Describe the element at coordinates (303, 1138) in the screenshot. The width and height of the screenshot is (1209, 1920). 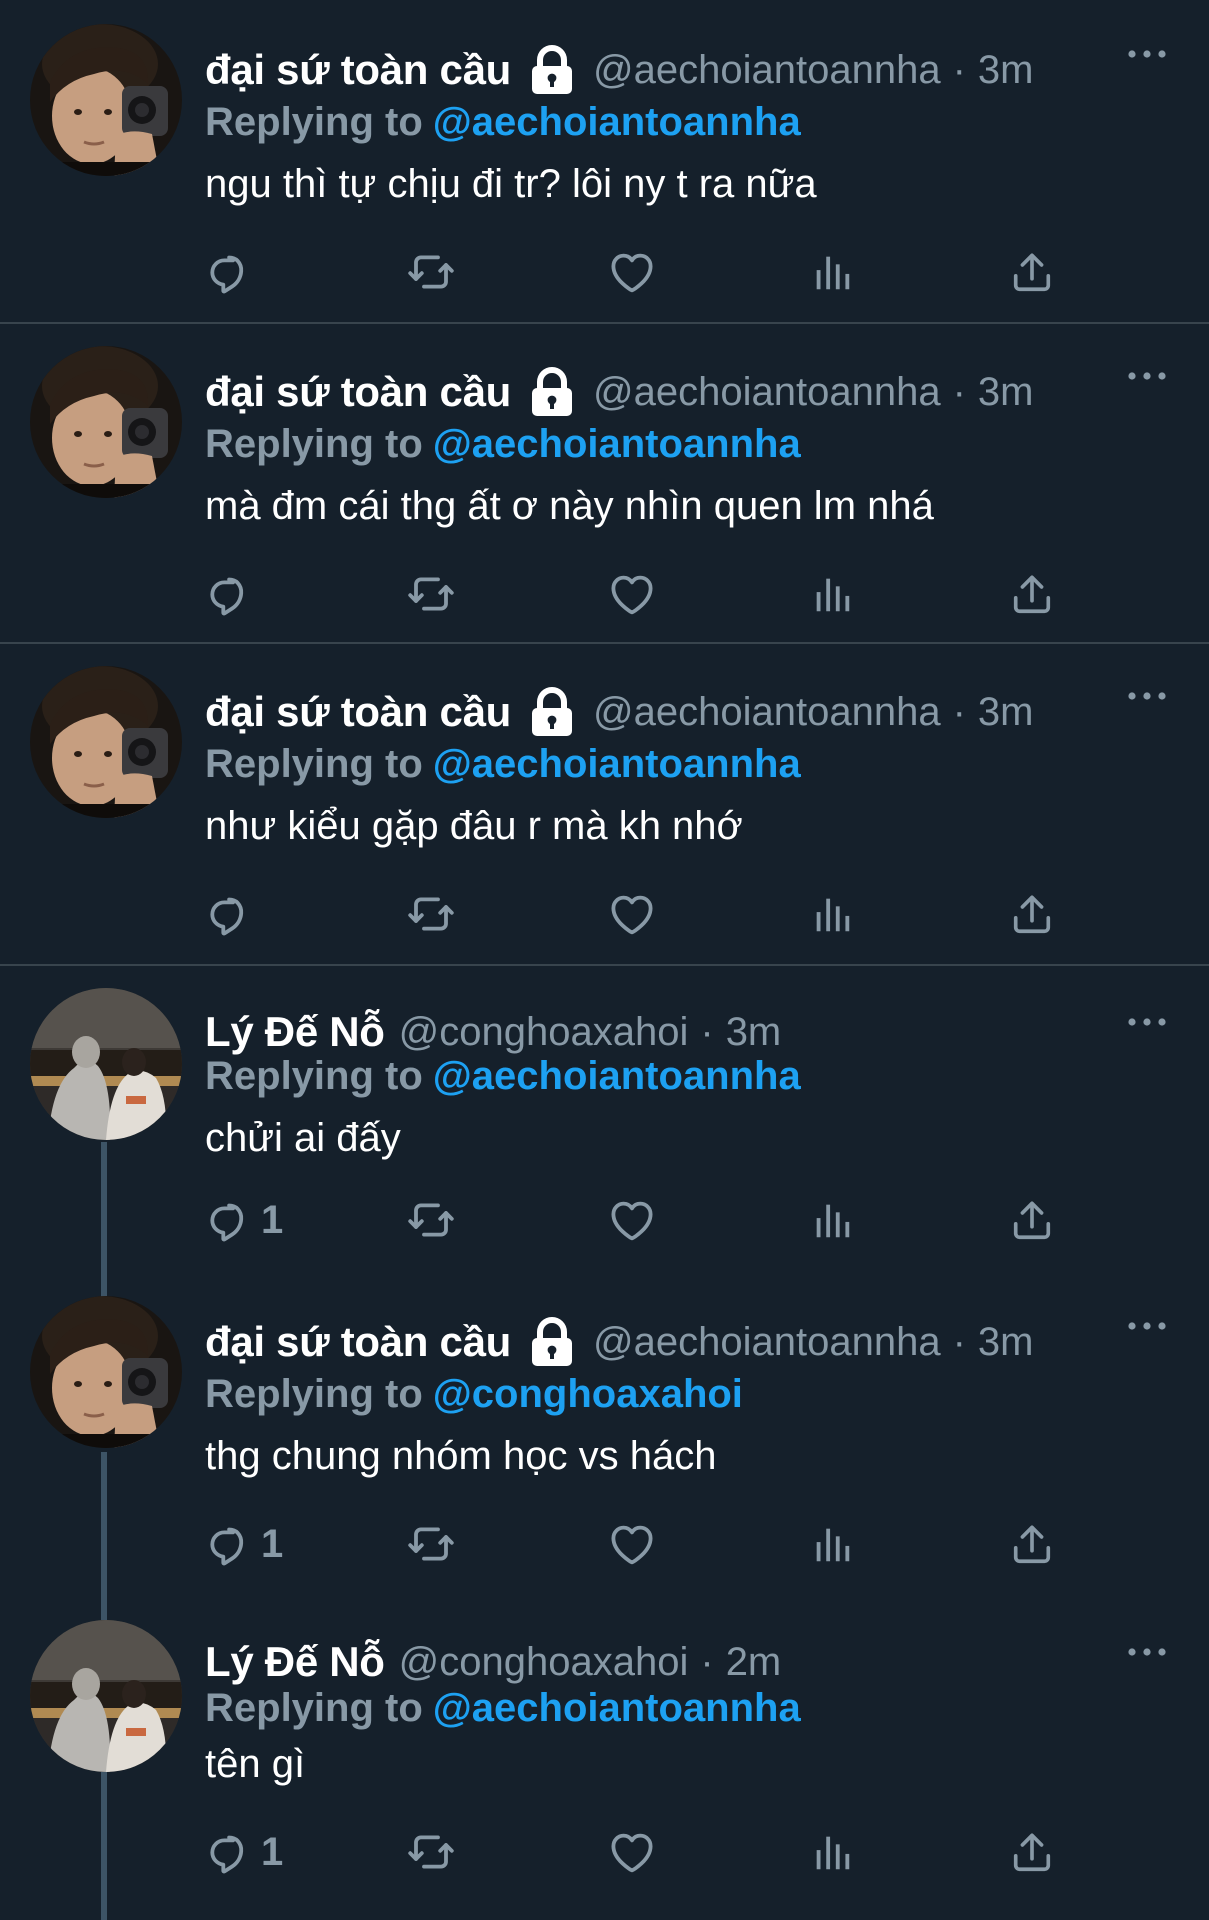
I see `tweet-text: chửi ai đấy` at that location.